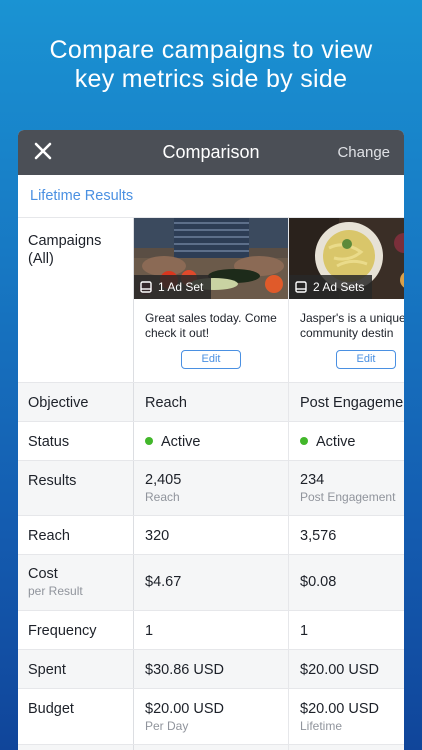 The width and height of the screenshot is (422, 750). Describe the element at coordinates (76, 402) in the screenshot. I see `objective-label: Objective` at that location.